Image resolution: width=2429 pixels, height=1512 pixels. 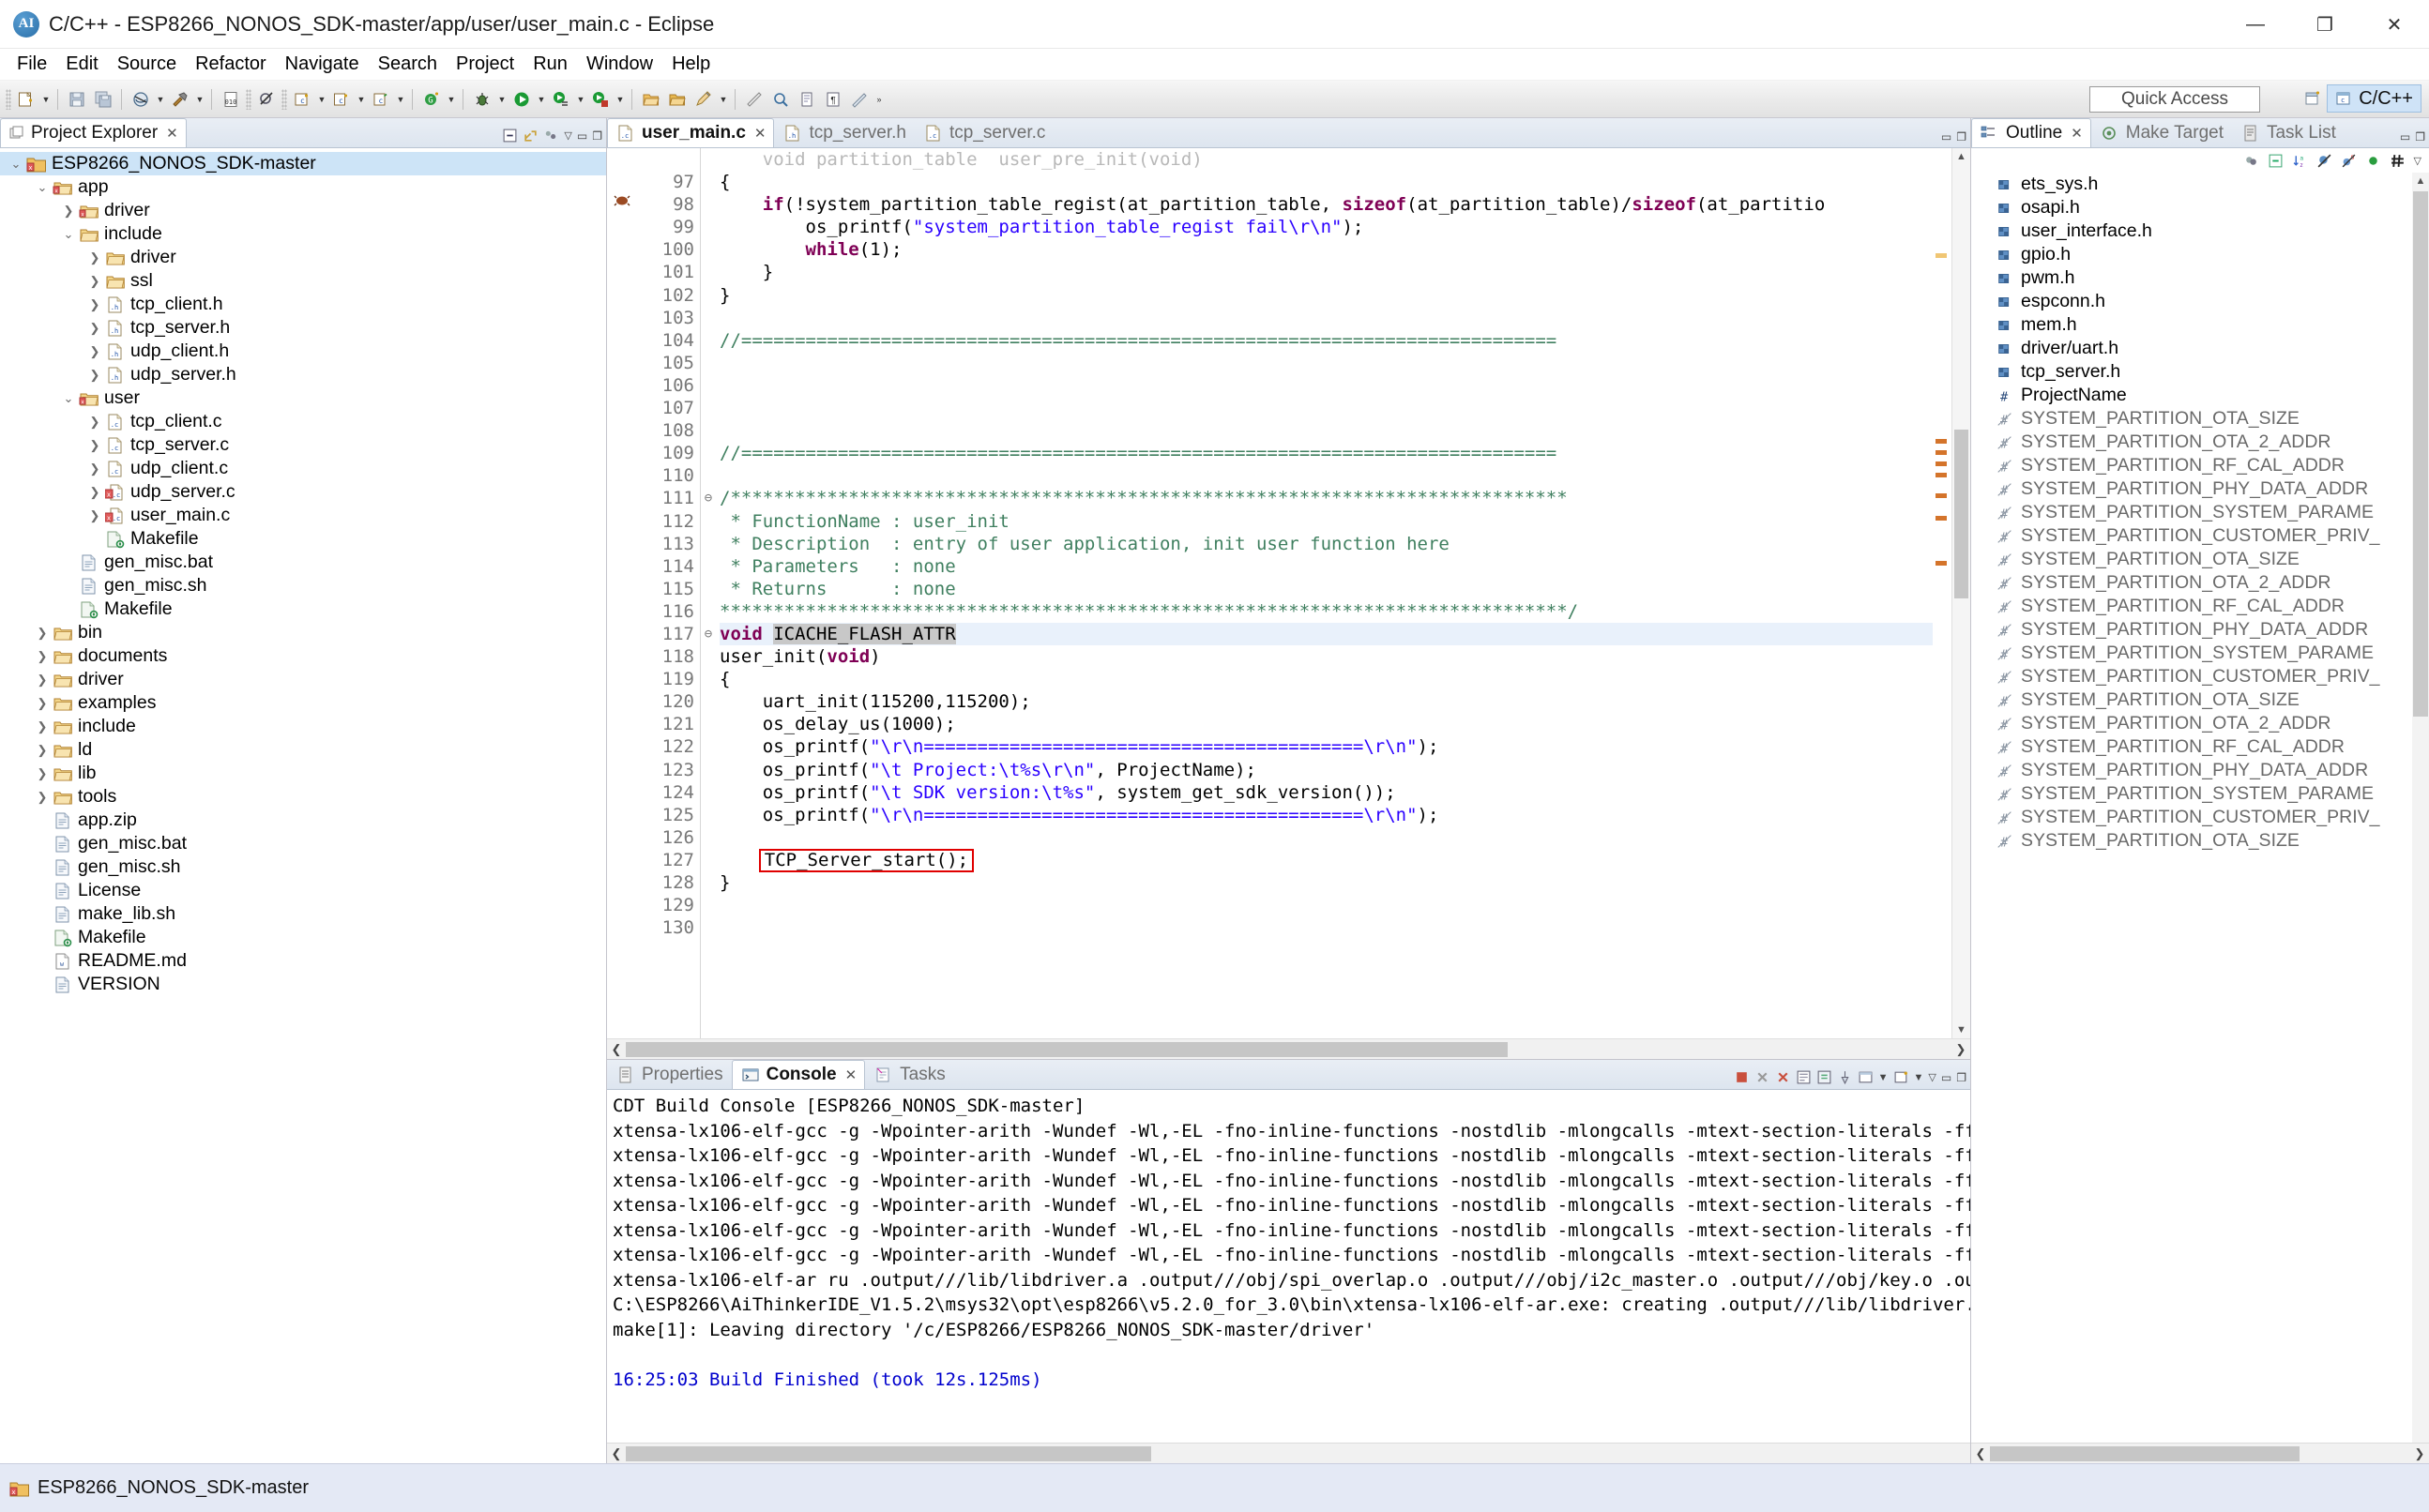 What do you see at coordinates (651, 99) in the screenshot?
I see `open-folder-icon` at bounding box center [651, 99].